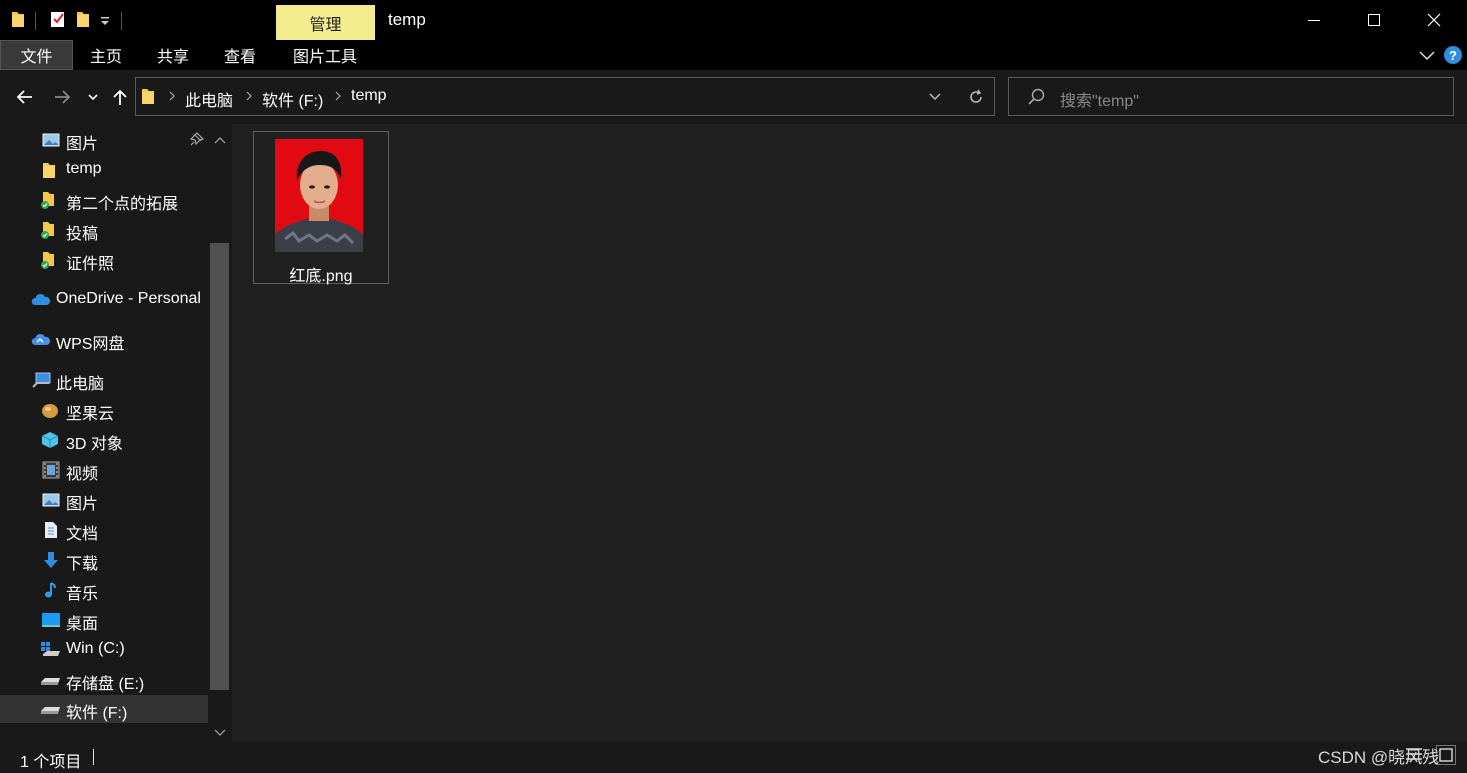  I want to click on window-title: temp, so click(407, 19).